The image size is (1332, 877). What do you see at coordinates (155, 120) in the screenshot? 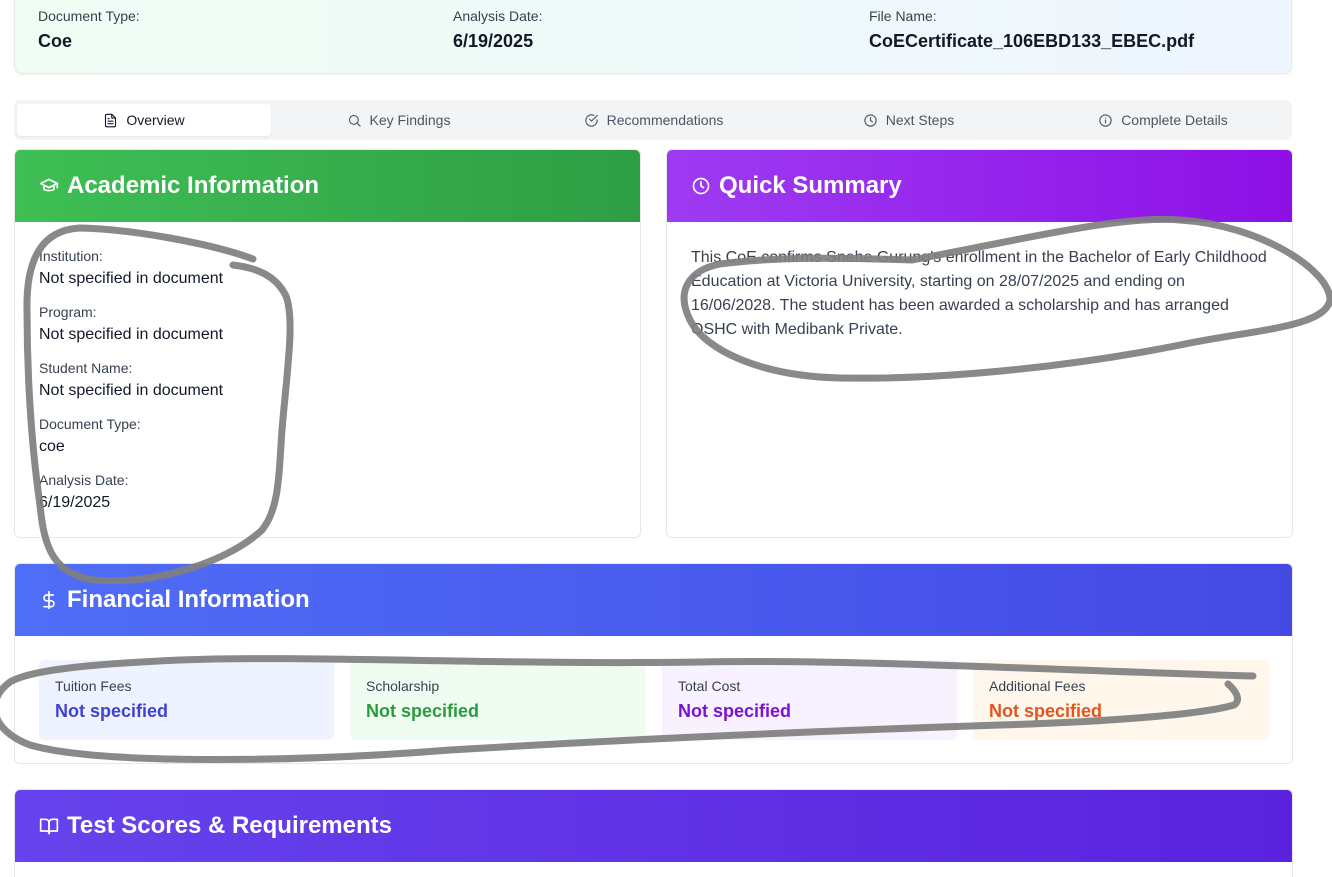
I see `tab-overview-label: Overview` at bounding box center [155, 120].